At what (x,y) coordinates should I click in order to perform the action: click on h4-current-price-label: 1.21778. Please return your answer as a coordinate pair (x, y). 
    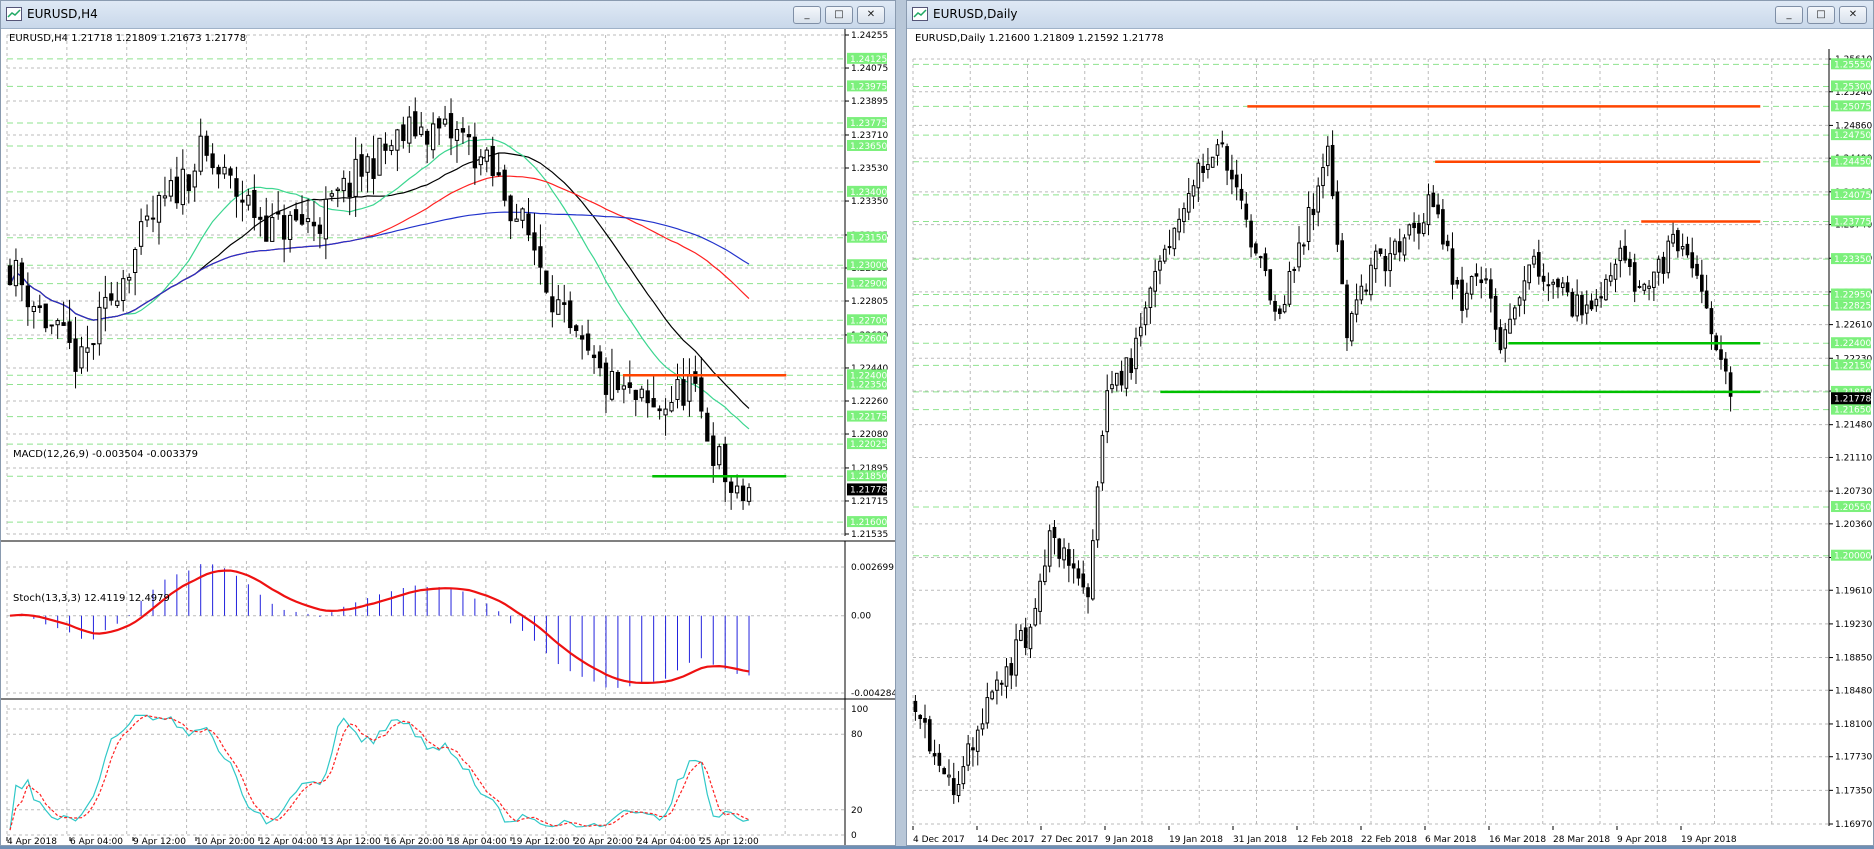
    Looking at the image, I should click on (868, 490).